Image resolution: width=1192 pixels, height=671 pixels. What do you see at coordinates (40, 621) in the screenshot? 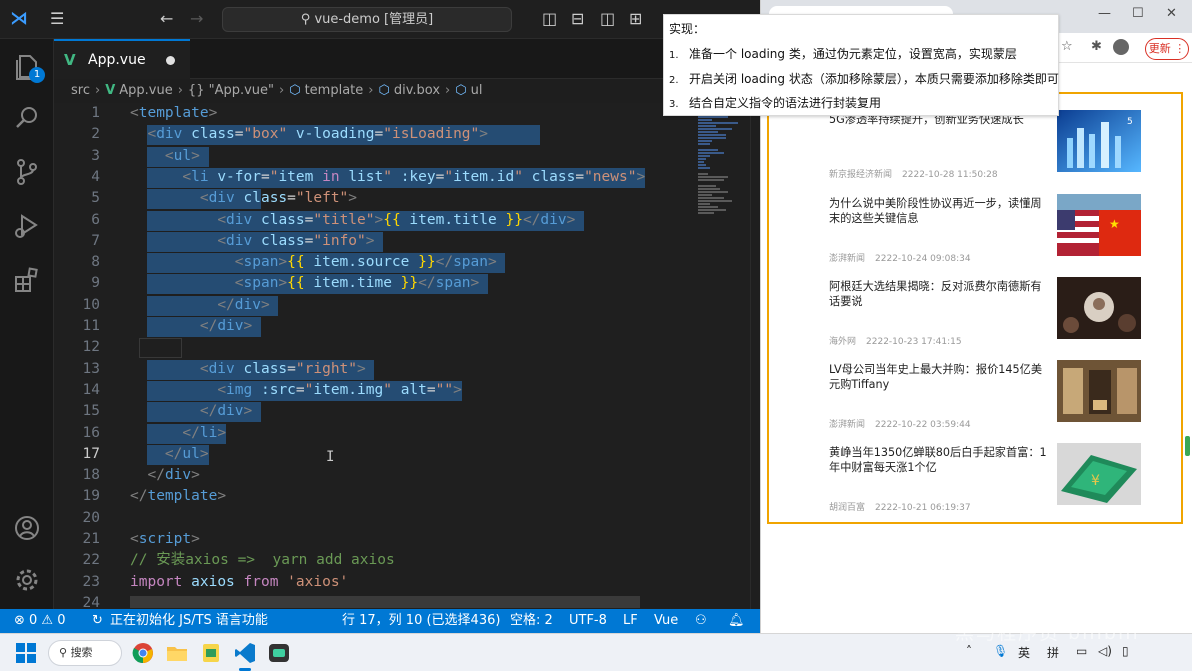
I see `problems-status: ⊗ 0 ⚠ 0` at bounding box center [40, 621].